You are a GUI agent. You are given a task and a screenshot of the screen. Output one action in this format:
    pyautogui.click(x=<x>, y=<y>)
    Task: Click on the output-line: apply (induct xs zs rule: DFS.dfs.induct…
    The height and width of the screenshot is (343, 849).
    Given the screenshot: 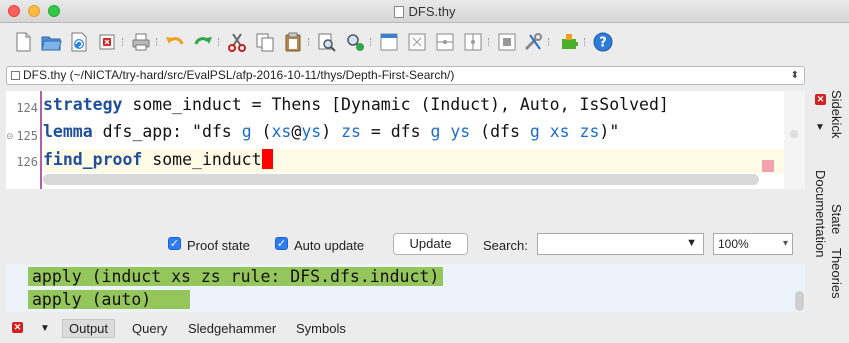 What is the action you would take?
    pyautogui.click(x=236, y=276)
    